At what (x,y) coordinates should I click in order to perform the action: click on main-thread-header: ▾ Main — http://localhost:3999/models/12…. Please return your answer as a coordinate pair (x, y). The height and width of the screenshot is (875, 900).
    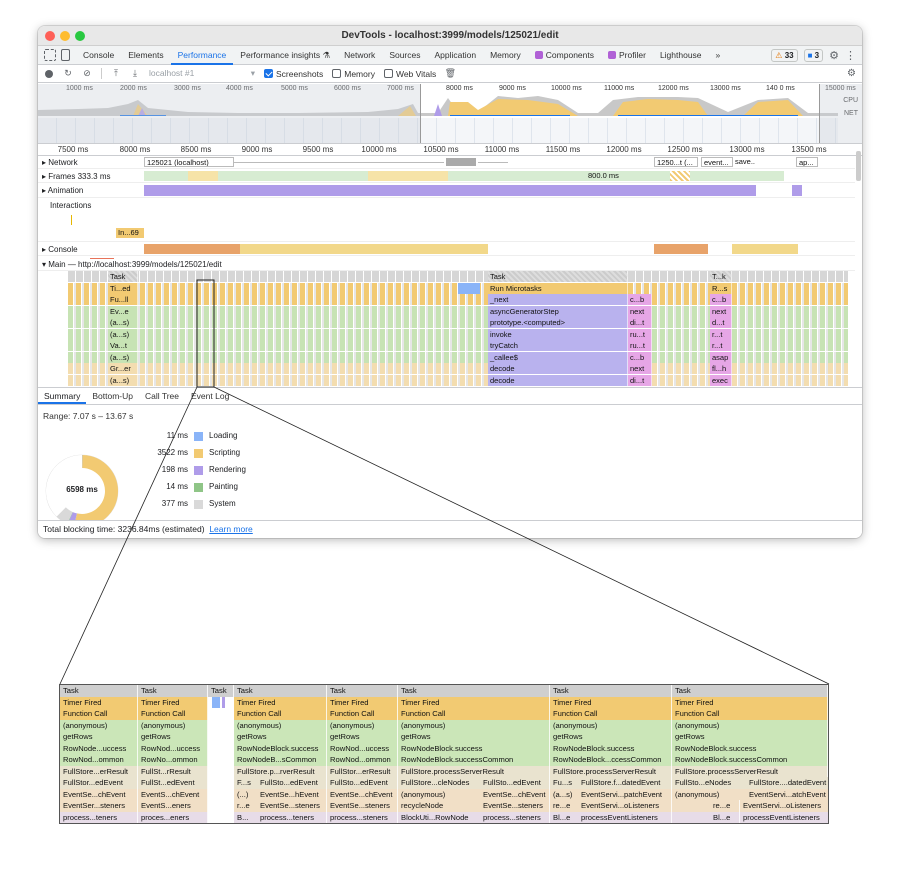
    Looking at the image, I should click on (446, 265).